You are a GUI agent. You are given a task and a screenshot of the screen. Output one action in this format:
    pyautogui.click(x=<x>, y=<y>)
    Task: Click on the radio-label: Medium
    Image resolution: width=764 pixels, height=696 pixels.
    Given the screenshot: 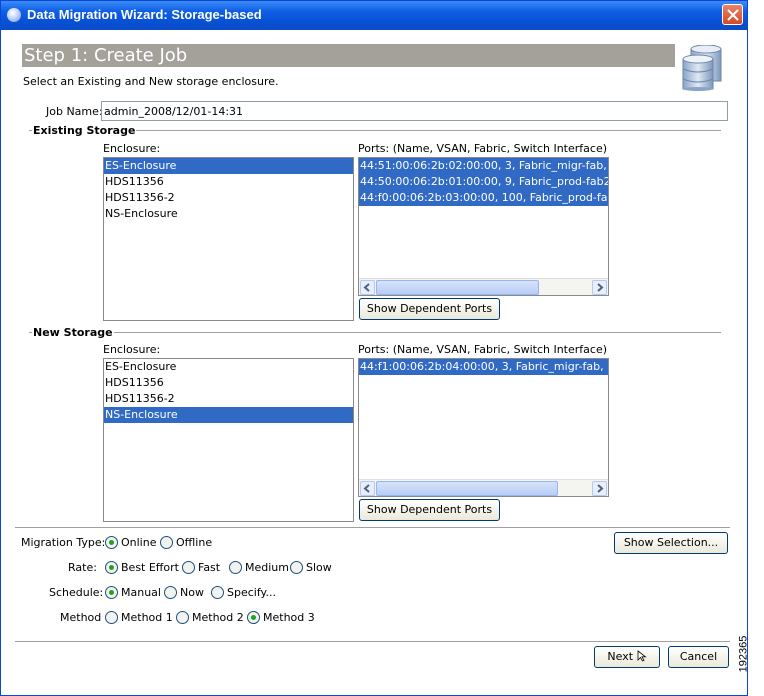 What is the action you would take?
    pyautogui.click(x=267, y=567)
    